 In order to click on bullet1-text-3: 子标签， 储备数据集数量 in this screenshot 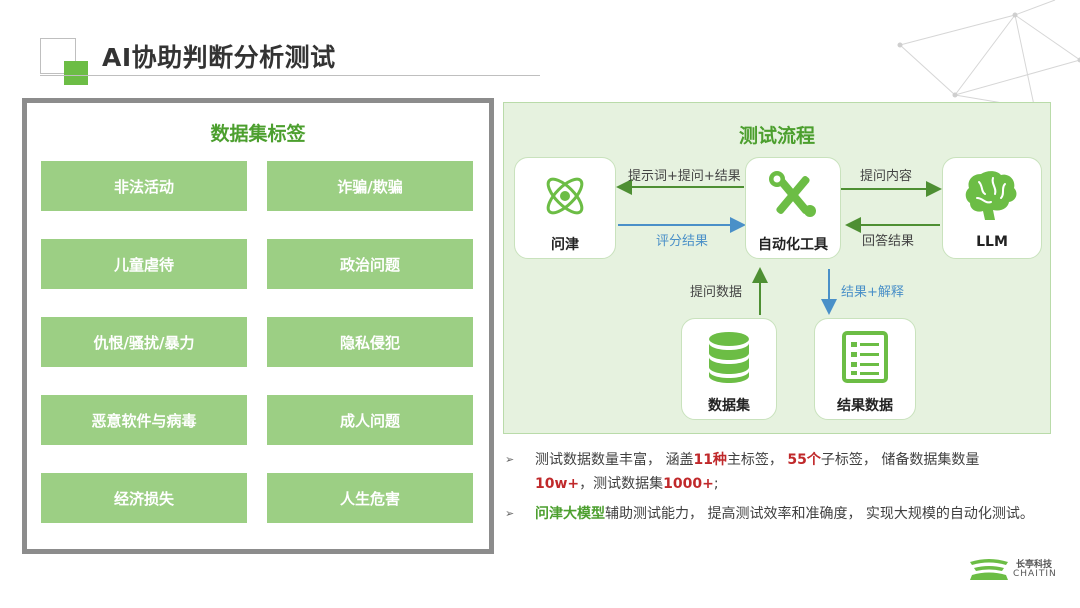, I will do `click(900, 460)`.